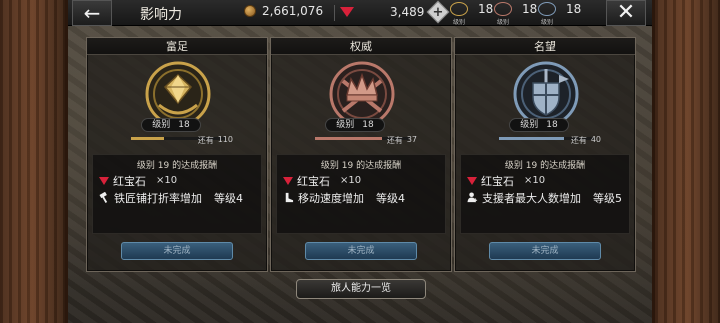 Image resolution: width=720 pixels, height=323 pixels. Describe the element at coordinates (34, 161) in the screenshot. I see `left-wood-frame` at that location.